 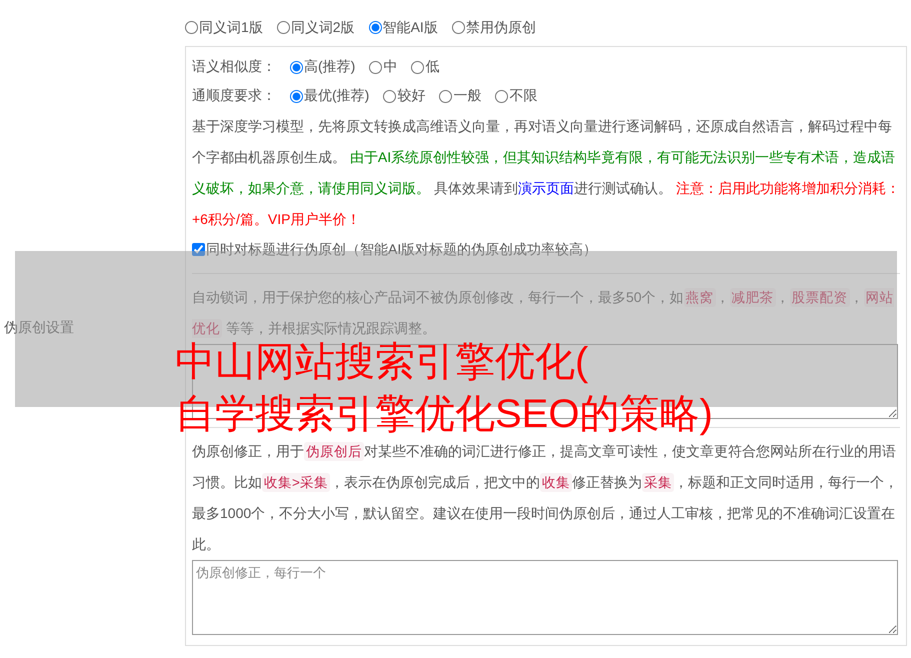 What do you see at coordinates (543, 313) in the screenshot?
I see `description-text: 自动锁词，用于保护您的核心产品词不被伪原创修改，每行一个，最多50个，如 燕窝，减肥茶，股票配资，网站优化 等等，并根据实际情况跟踪调整。` at bounding box center [543, 313].